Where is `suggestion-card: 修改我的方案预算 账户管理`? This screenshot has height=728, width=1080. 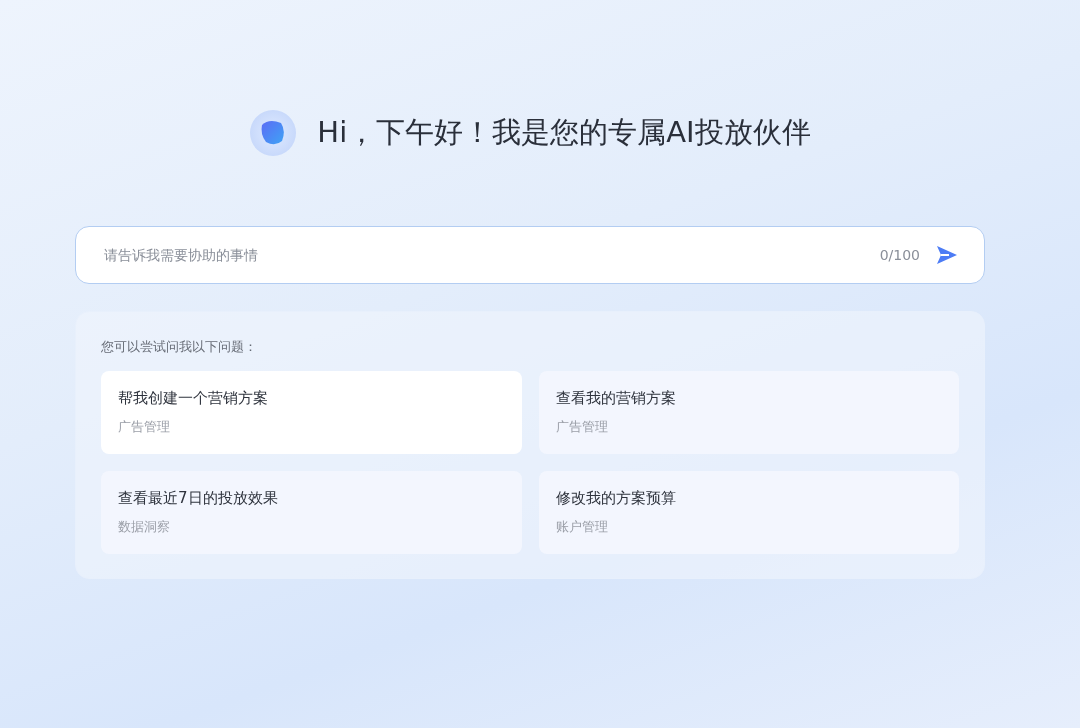 suggestion-card: 修改我的方案预算 账户管理 is located at coordinates (748, 512).